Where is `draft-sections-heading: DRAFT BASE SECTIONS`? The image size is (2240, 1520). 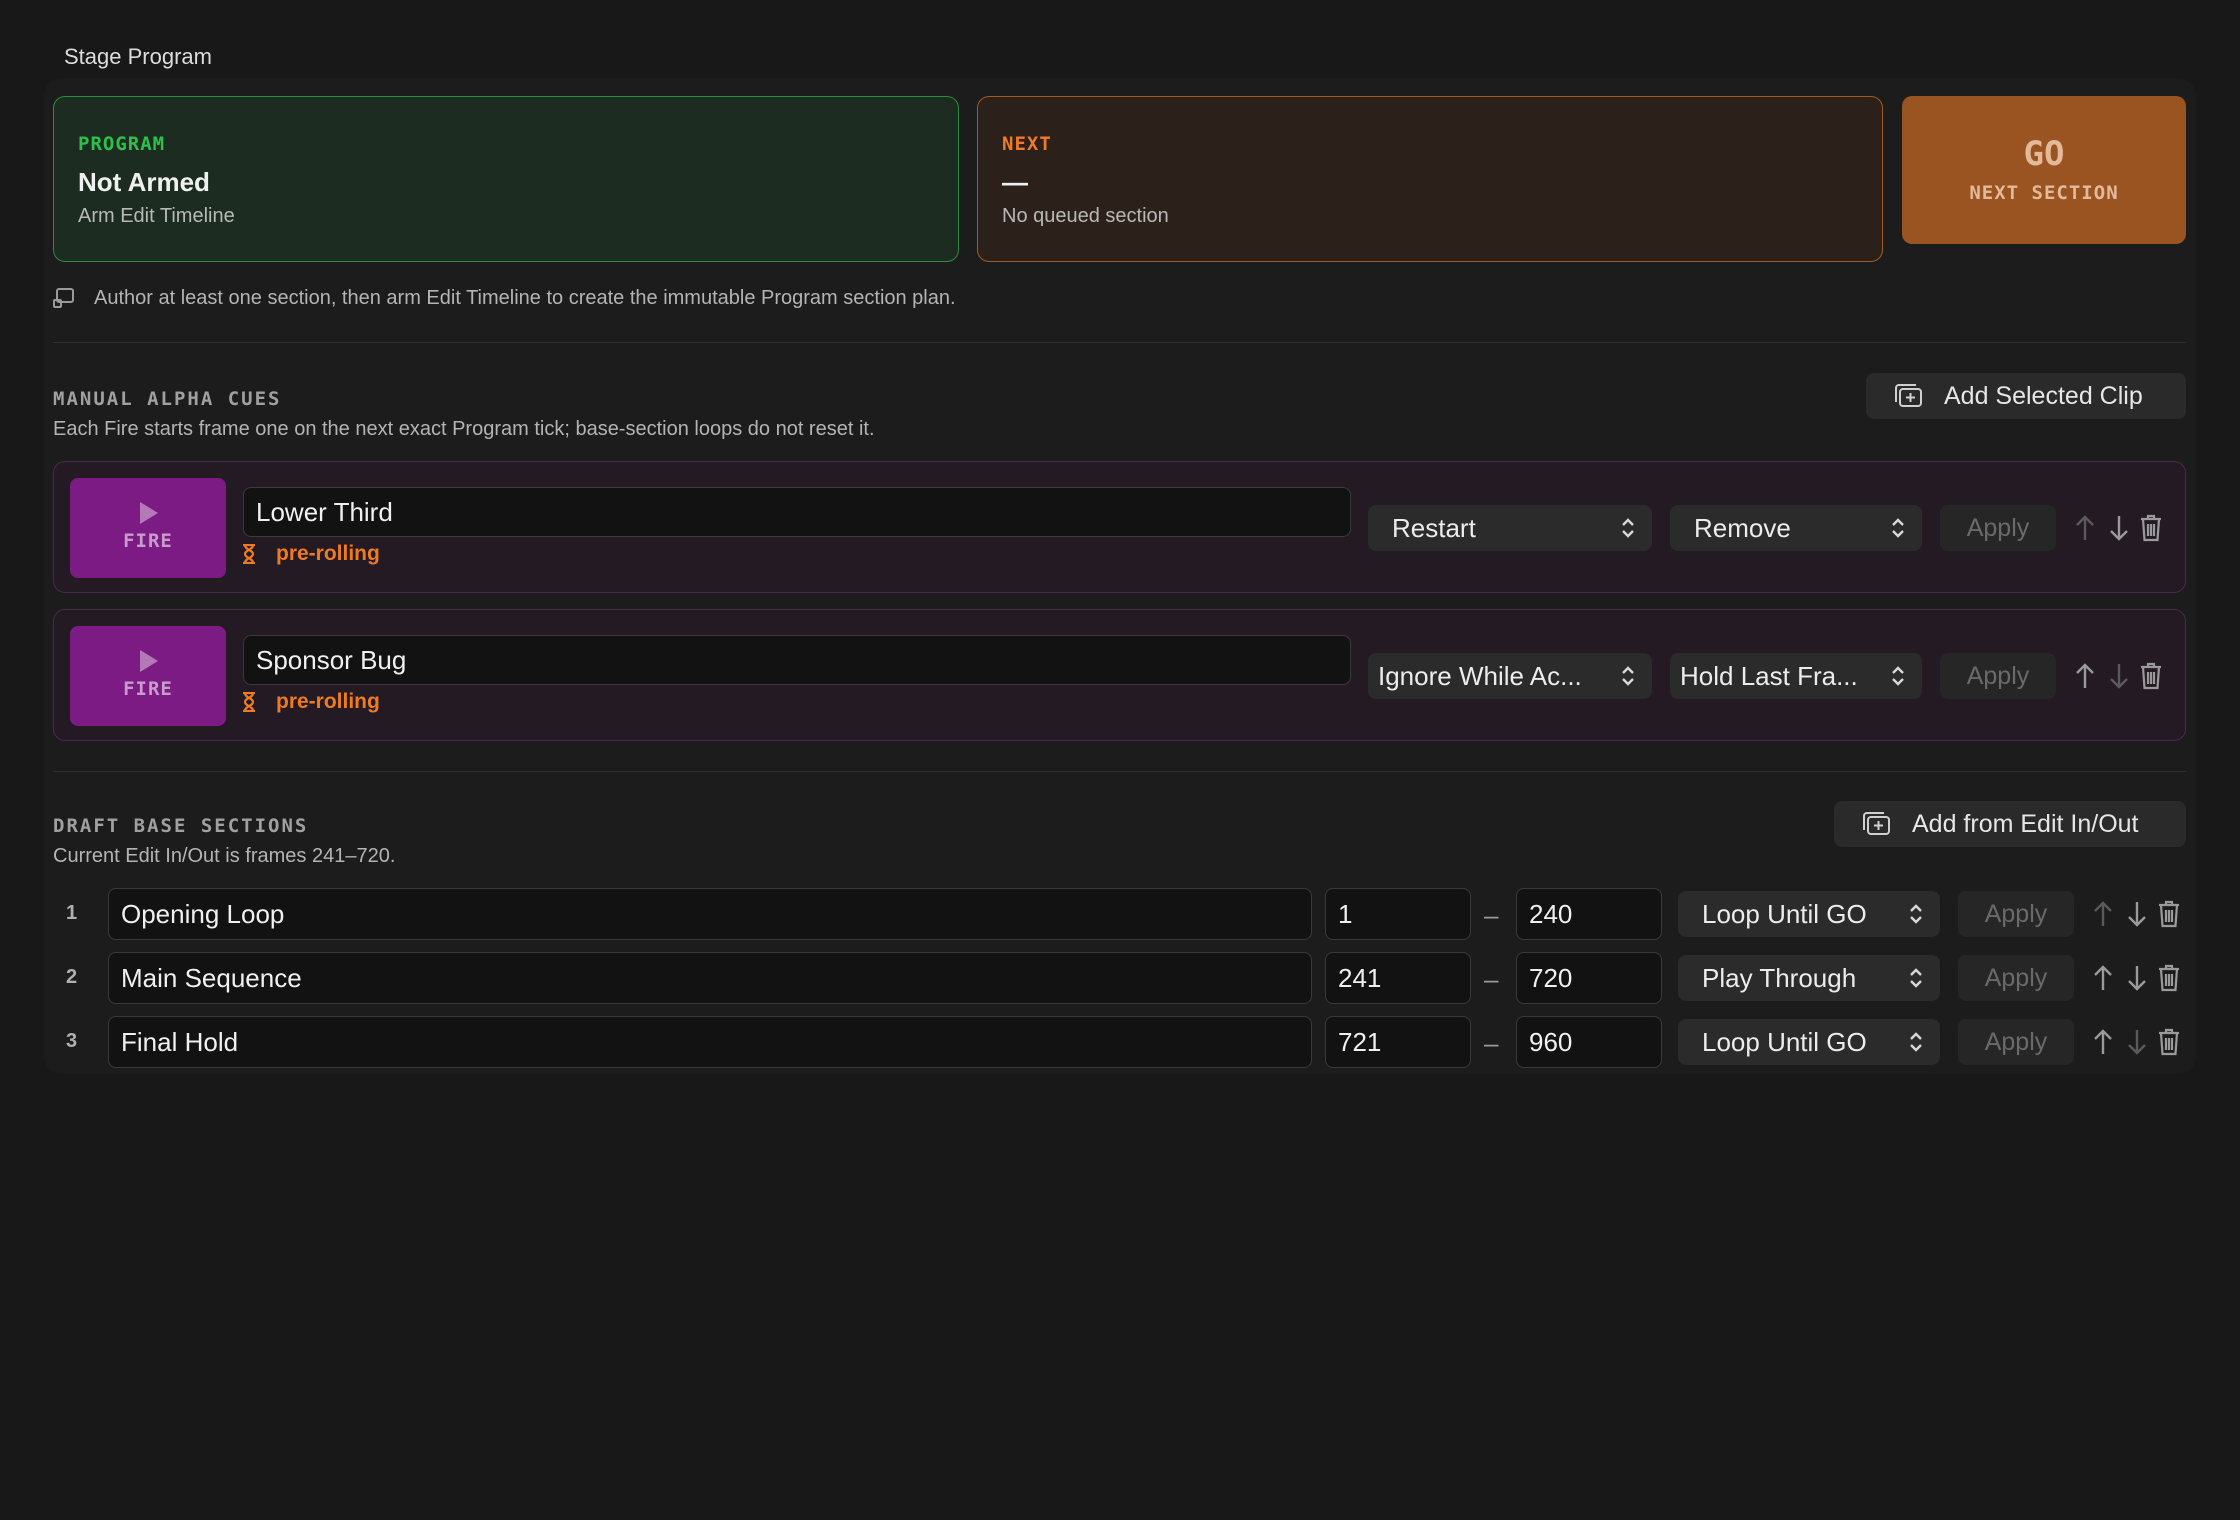
draft-sections-heading: DRAFT BASE SECTIONS is located at coordinates (181, 826).